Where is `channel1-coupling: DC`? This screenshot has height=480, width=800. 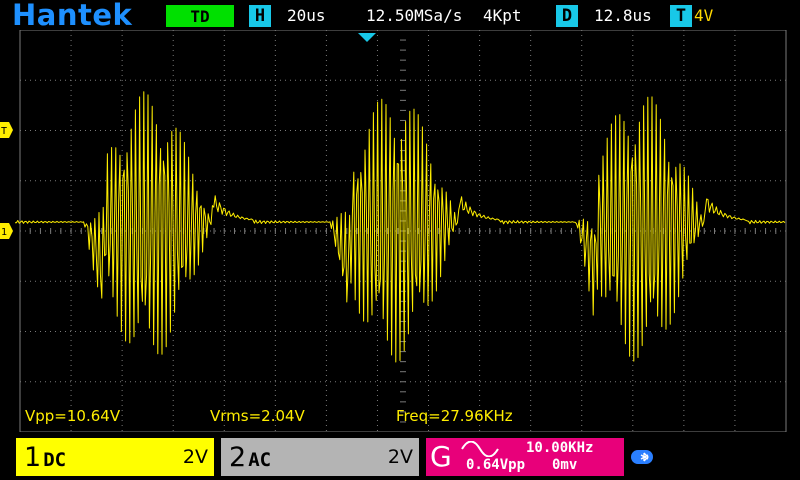 channel1-coupling: DC is located at coordinates (55, 459).